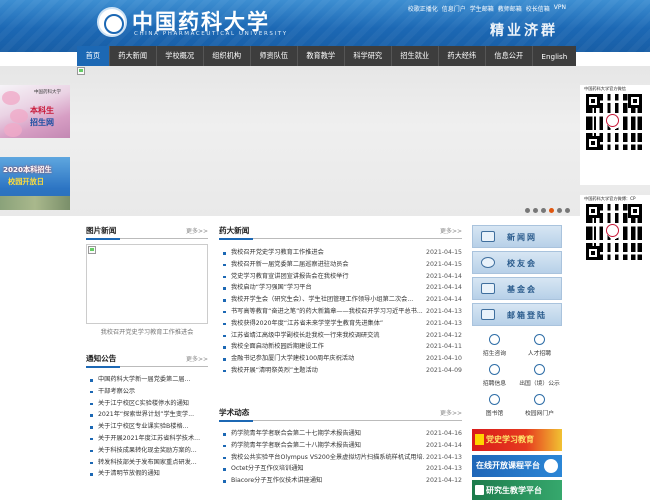 This screenshot has width=650, height=500. What do you see at coordinates (368, 56) in the screenshot?
I see `nav-research: 科学研究` at bounding box center [368, 56].